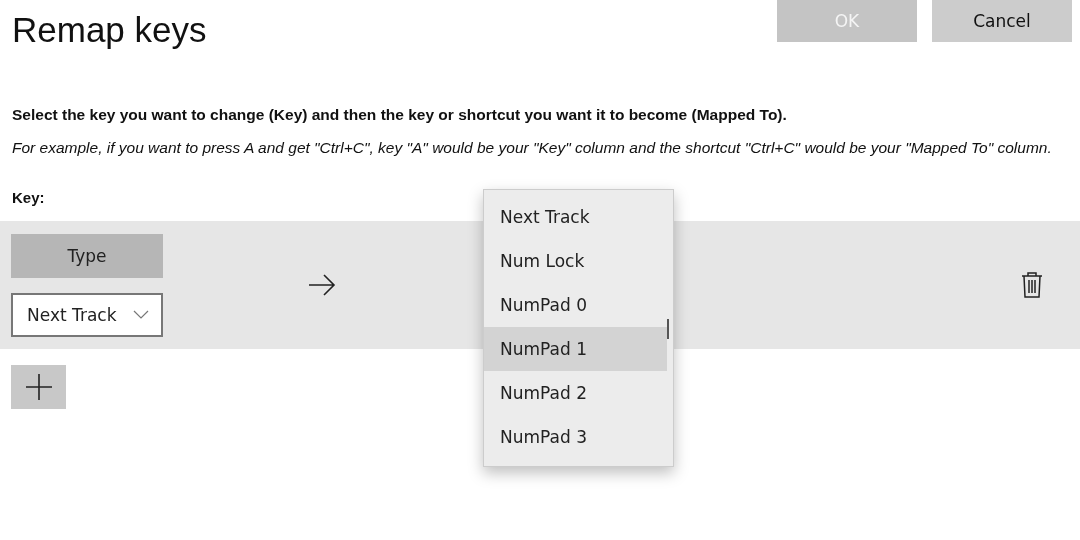 This screenshot has width=1080, height=540. What do you see at coordinates (1002, 21) in the screenshot?
I see `cancel-button: Cancel` at bounding box center [1002, 21].